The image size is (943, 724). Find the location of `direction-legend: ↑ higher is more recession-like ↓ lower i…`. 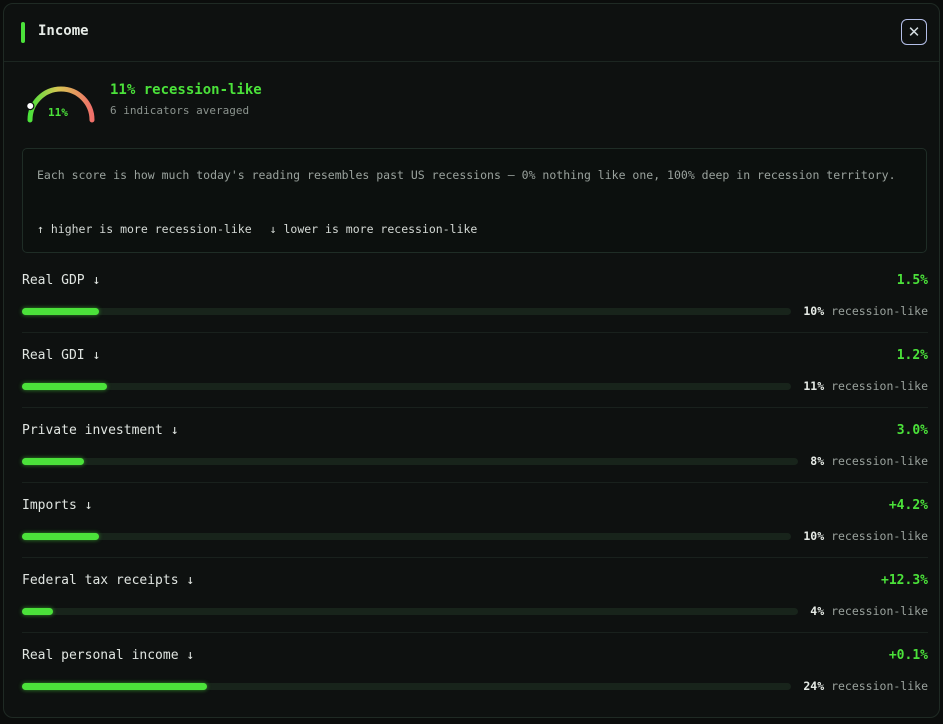

direction-legend: ↑ higher is more recession-like ↓ lower i… is located at coordinates (257, 229).